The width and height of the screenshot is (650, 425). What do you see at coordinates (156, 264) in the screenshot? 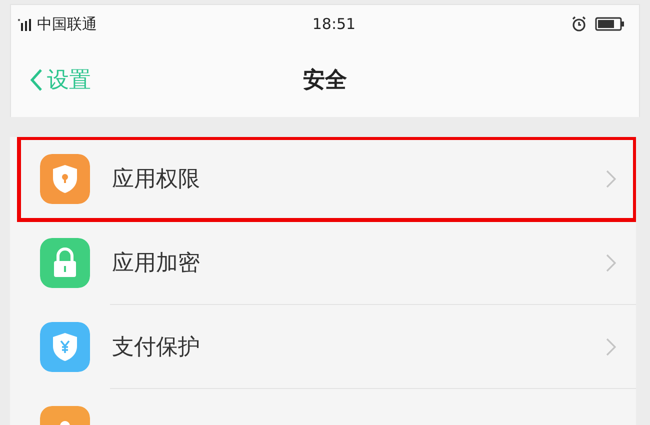
I see `row-label: 应用加密` at bounding box center [156, 264].